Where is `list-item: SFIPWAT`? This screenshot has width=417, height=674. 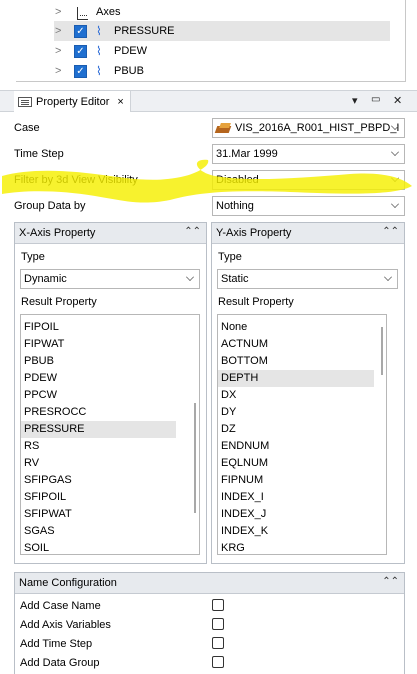
list-item: SFIPWAT is located at coordinates (98, 514).